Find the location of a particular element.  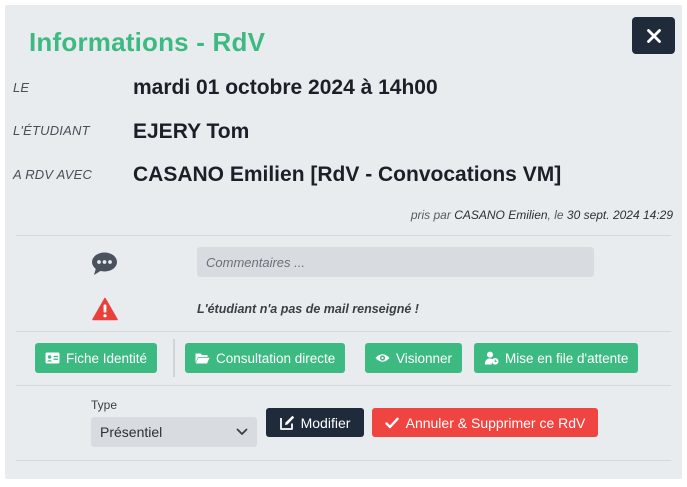

type-label: Type is located at coordinates (104, 405).